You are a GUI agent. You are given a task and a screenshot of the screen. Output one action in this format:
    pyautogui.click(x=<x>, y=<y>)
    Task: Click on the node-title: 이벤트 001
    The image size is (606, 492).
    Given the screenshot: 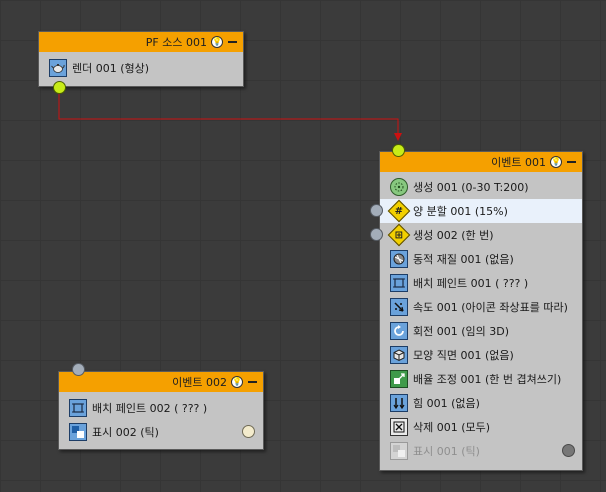 What is the action you would take?
    pyautogui.click(x=518, y=162)
    